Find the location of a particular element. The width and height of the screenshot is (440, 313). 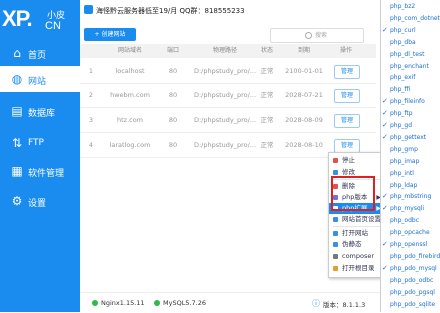

folder-icon is located at coordinates (335, 268).